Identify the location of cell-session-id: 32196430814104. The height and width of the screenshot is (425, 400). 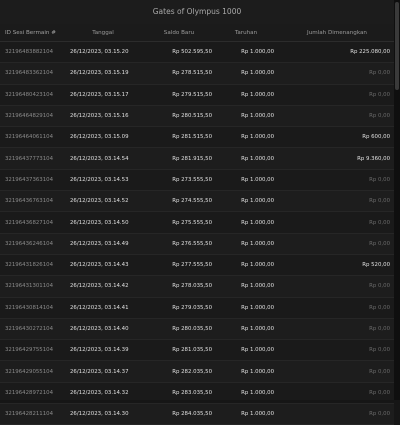
(29, 307).